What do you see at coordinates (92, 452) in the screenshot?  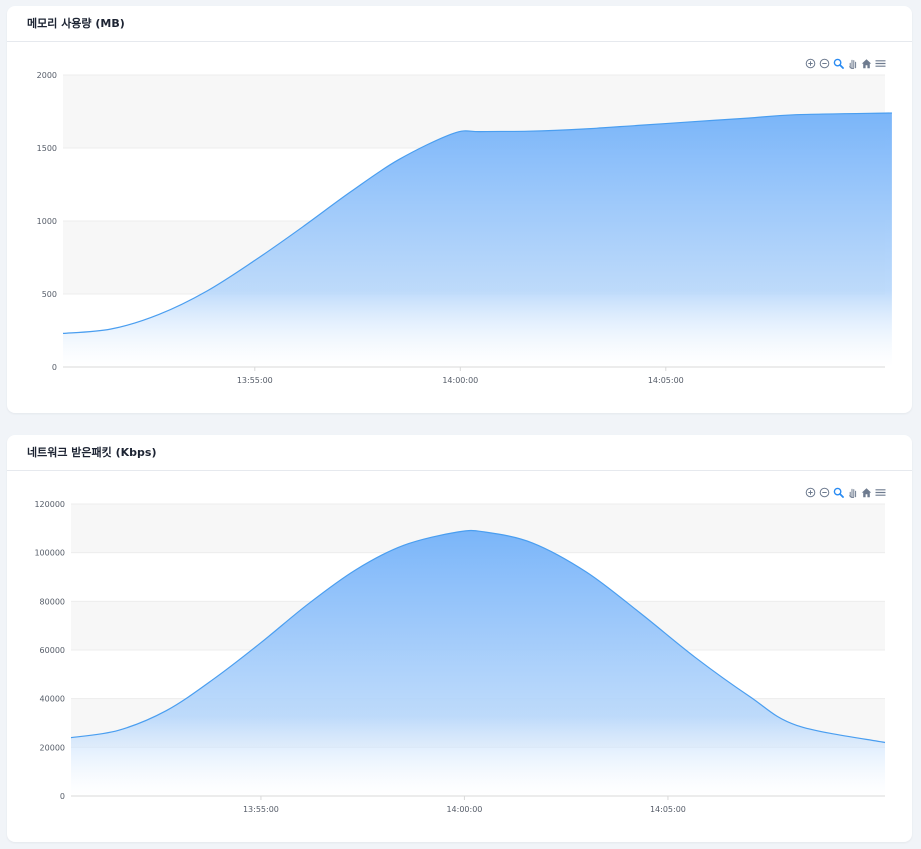 I see `chart-title: 네트워크 받은패킷 (Kbps)` at bounding box center [92, 452].